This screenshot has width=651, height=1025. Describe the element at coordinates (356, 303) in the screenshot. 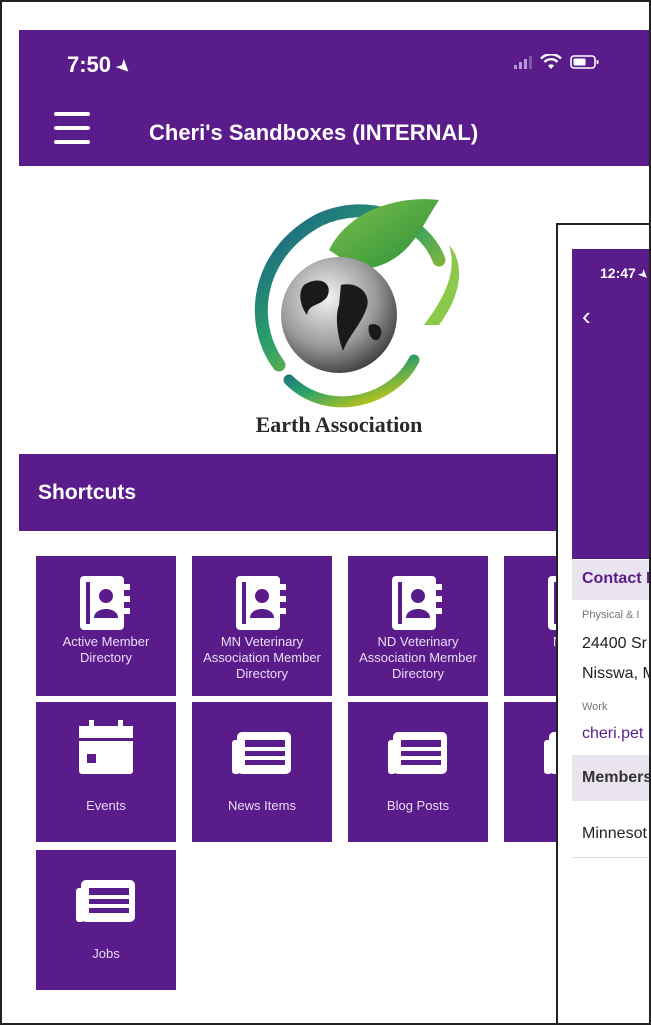

I see `earth-association-logo` at that location.